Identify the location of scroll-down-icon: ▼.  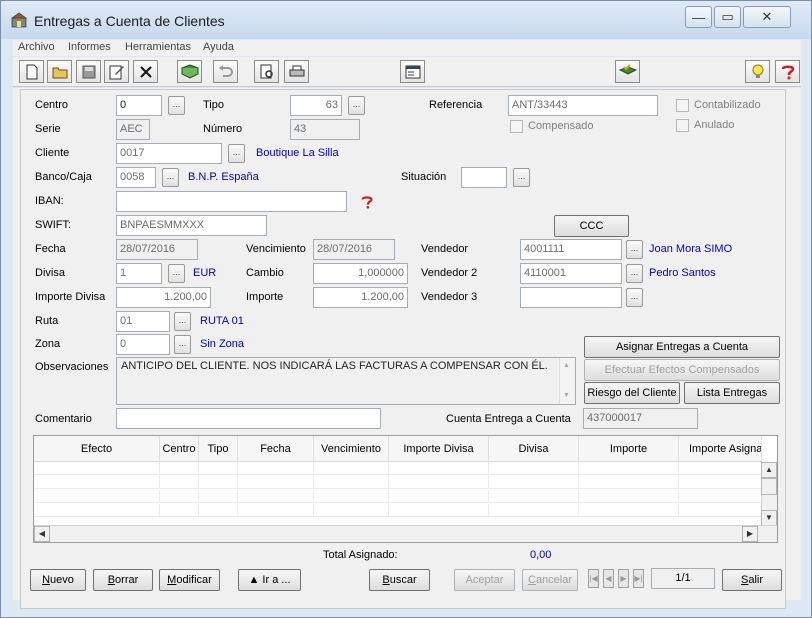
(769, 518).